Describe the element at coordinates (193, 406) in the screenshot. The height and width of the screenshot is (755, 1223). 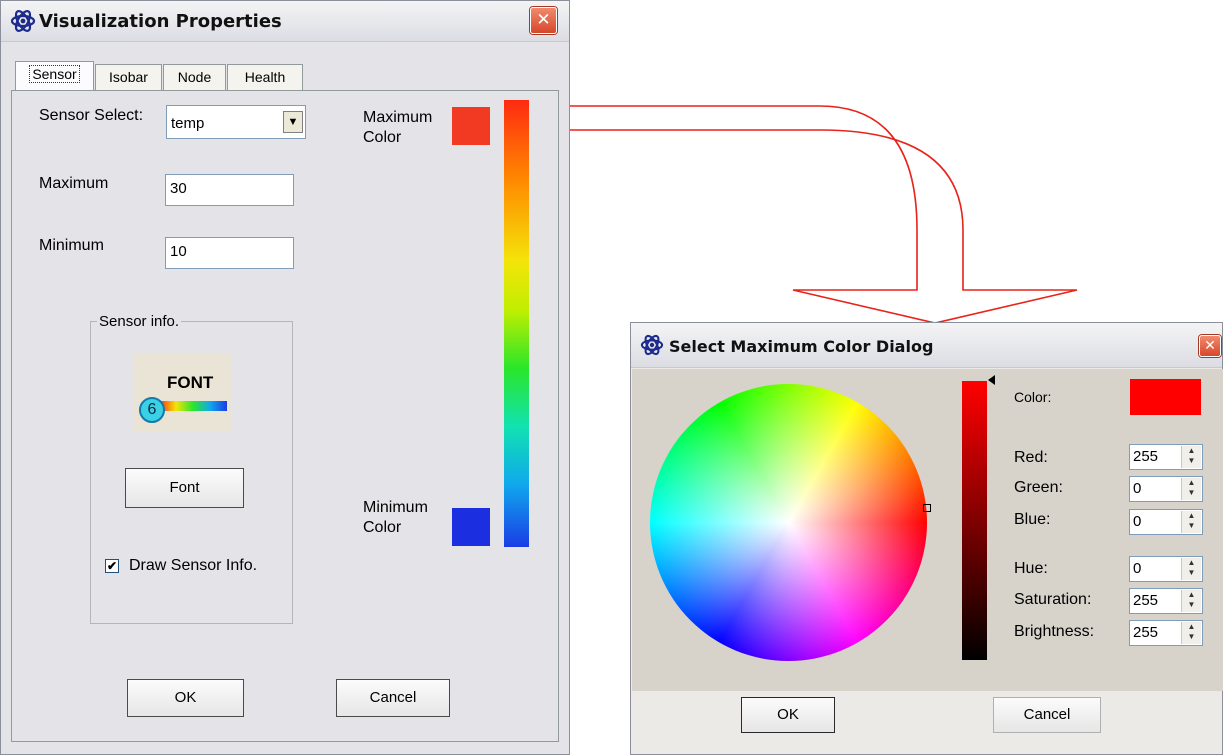
I see `font-preview-gradient` at that location.